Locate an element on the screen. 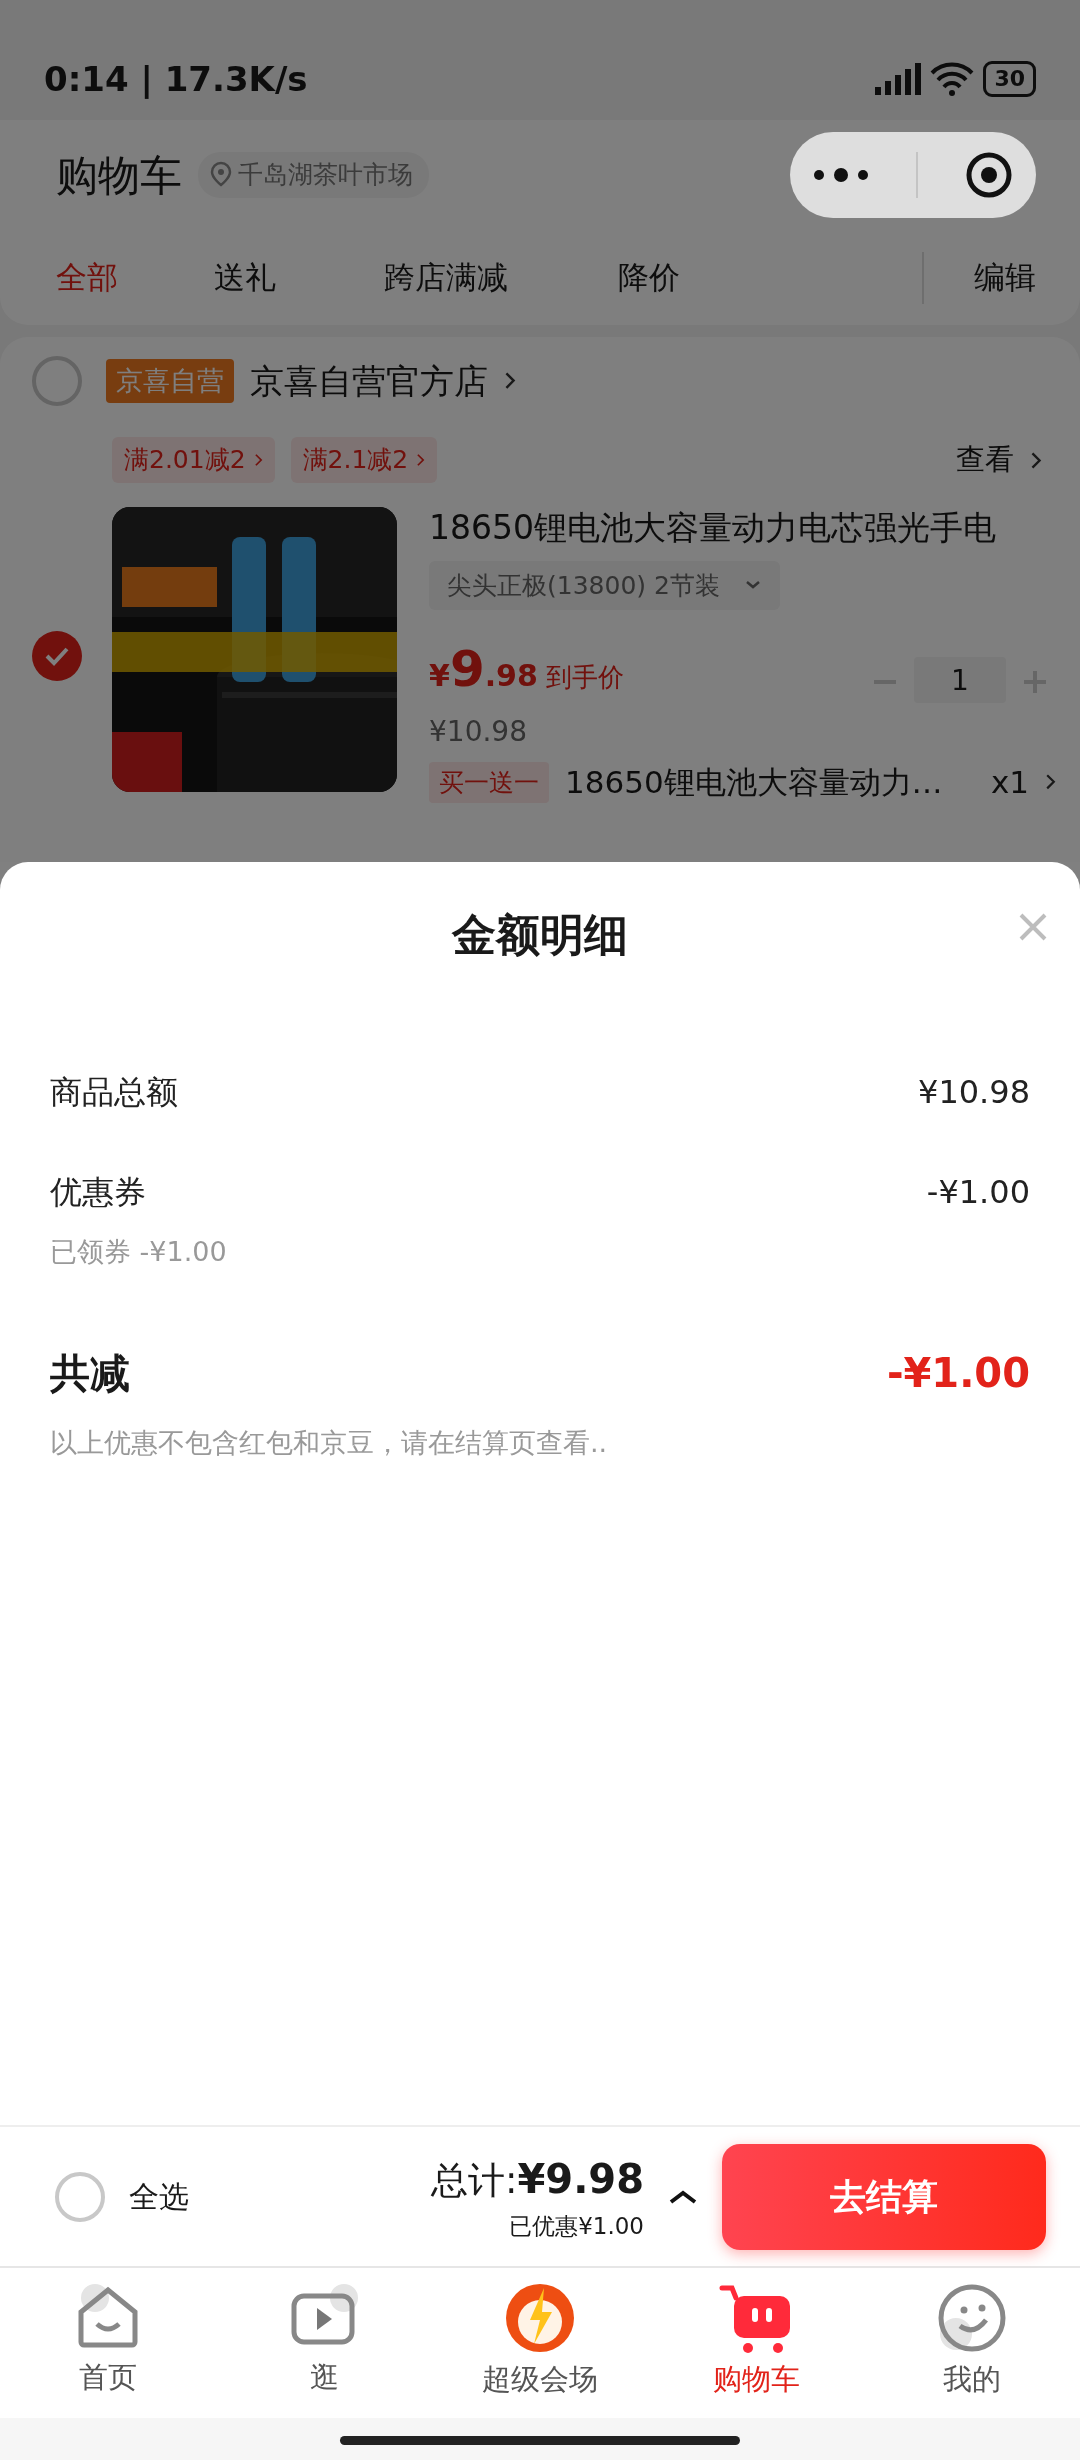  nav-tab: 逛 is located at coordinates (324, 2343).